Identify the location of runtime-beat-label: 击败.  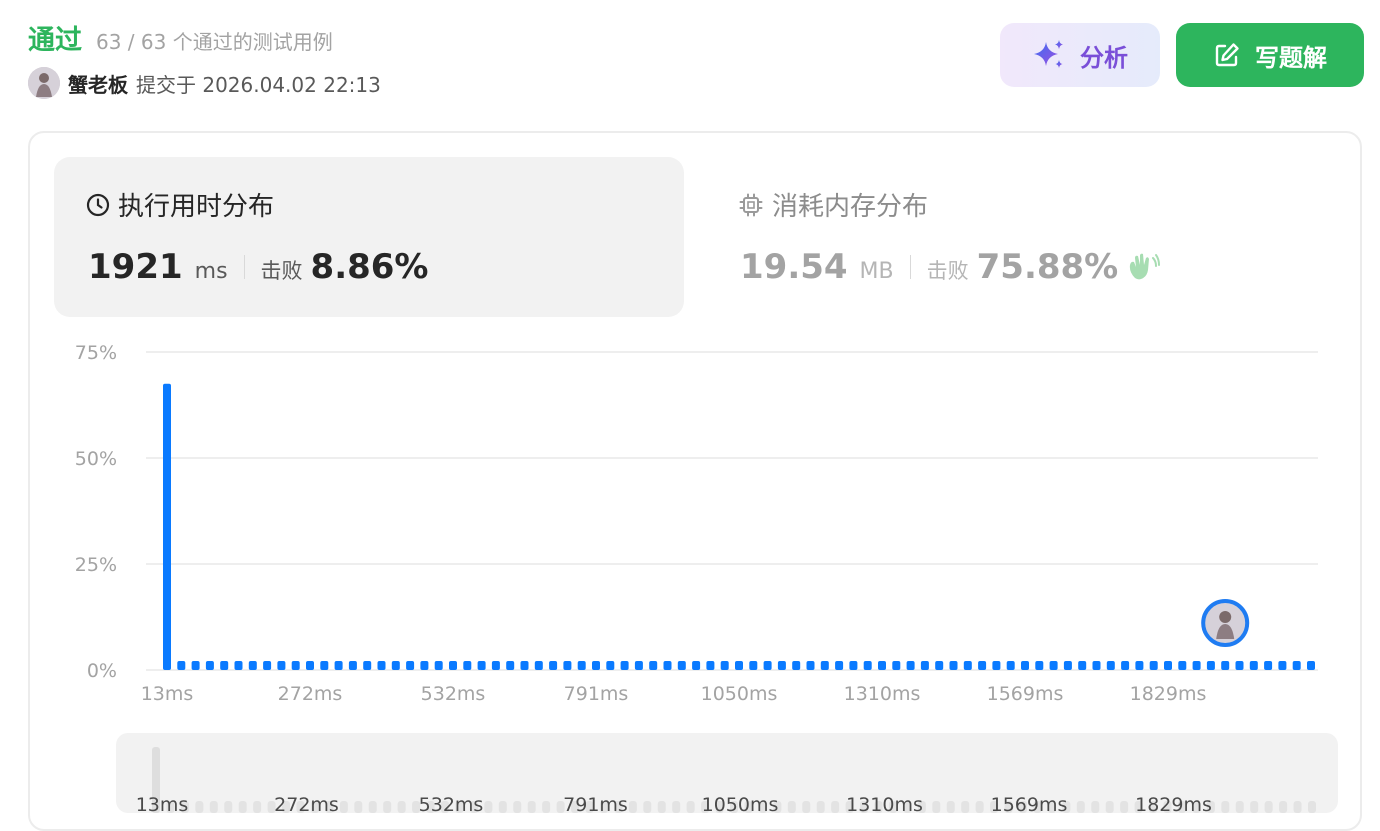
(281, 271).